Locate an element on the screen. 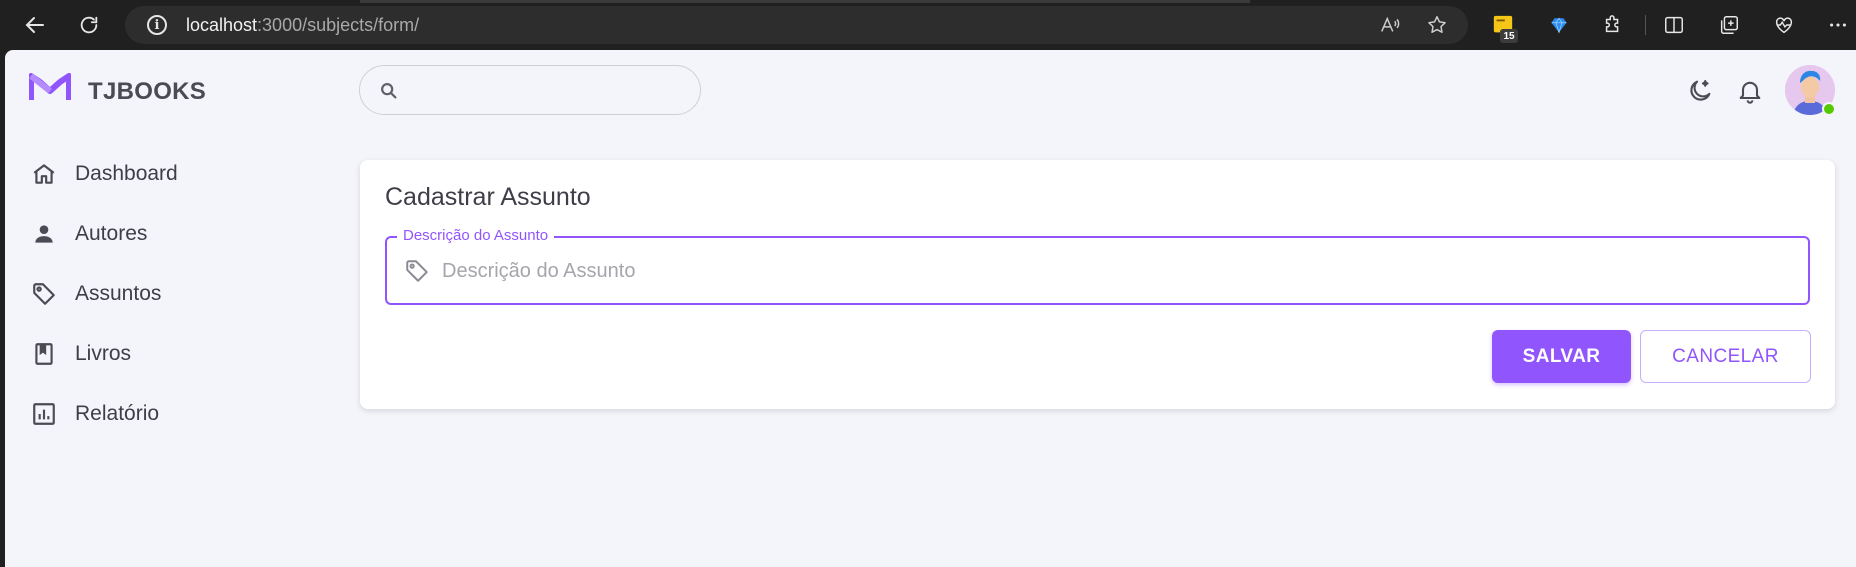 This screenshot has height=567, width=1856. sidebar-item-label: Relatório is located at coordinates (117, 413).